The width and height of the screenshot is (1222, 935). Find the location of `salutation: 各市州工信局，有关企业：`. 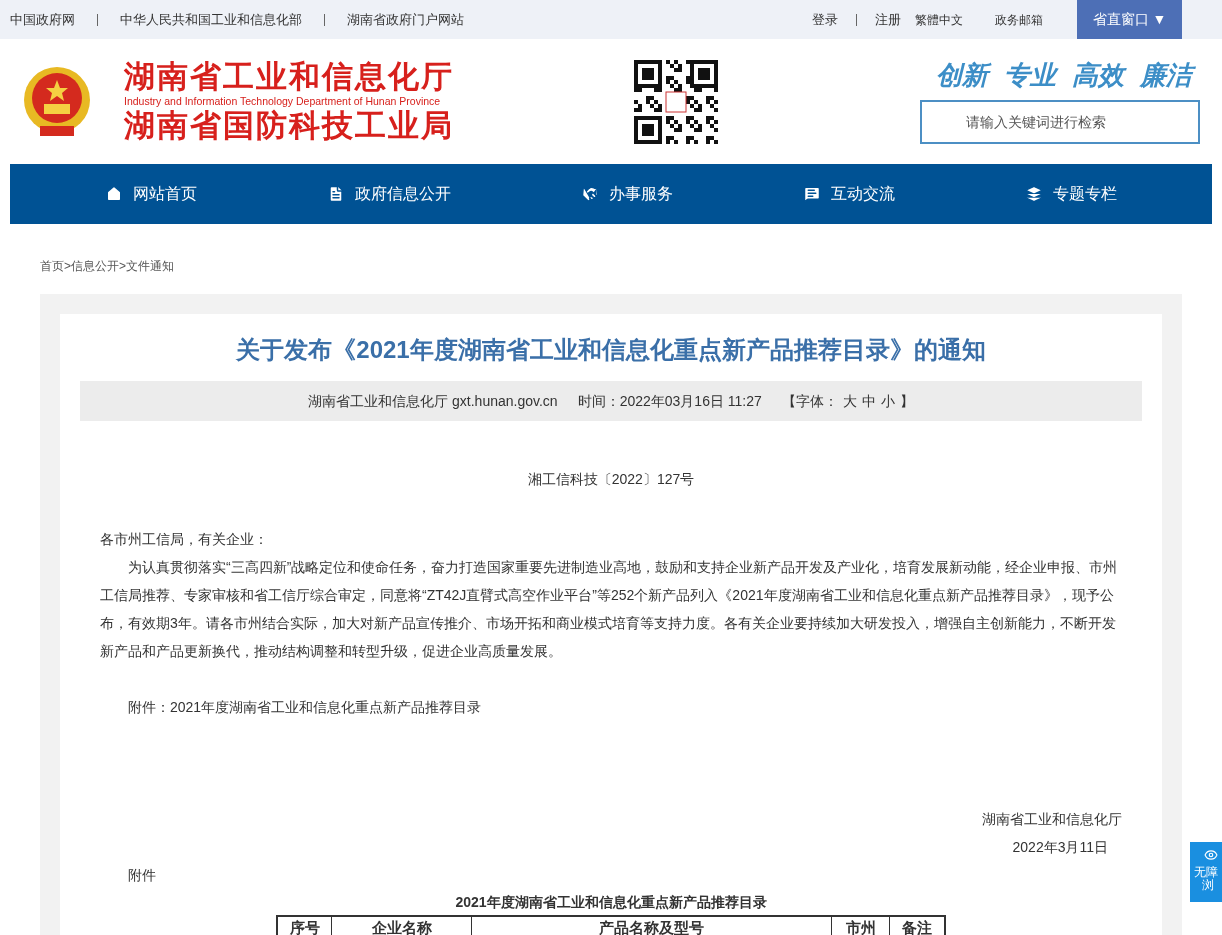

salutation: 各市州工信局，有关企业： is located at coordinates (184, 539).